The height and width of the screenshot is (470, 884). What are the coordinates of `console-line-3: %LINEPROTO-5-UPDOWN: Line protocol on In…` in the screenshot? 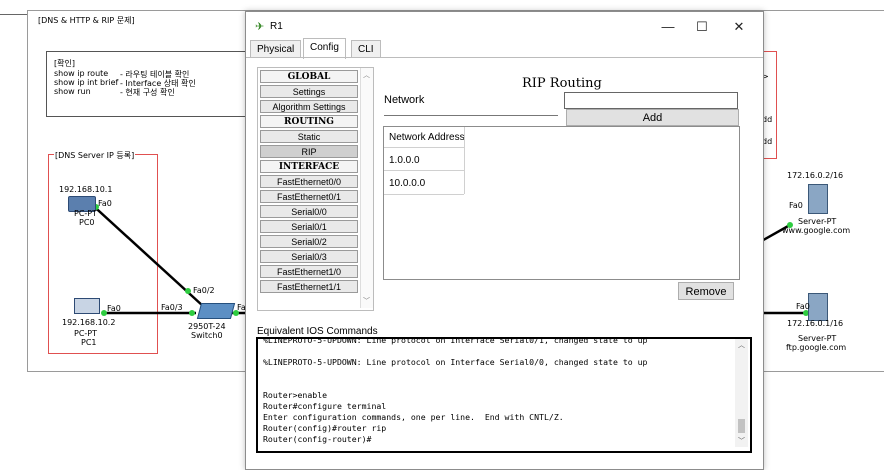 It's located at (455, 362).